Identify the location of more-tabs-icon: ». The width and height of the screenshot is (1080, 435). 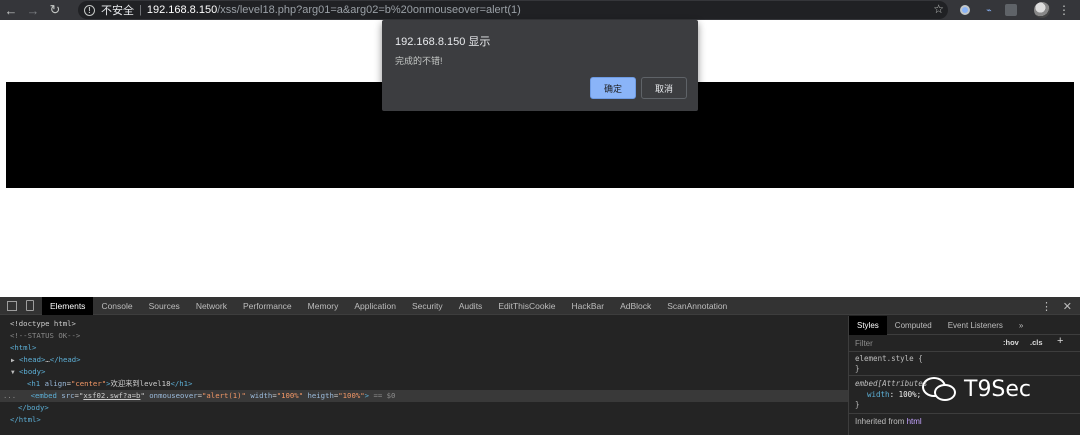
(1021, 325).